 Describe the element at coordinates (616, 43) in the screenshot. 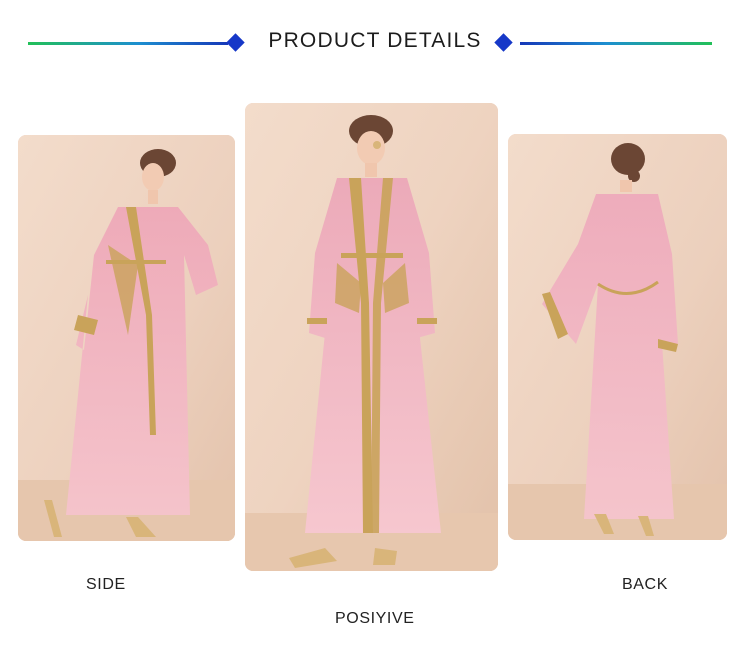

I see `header-line-right` at that location.